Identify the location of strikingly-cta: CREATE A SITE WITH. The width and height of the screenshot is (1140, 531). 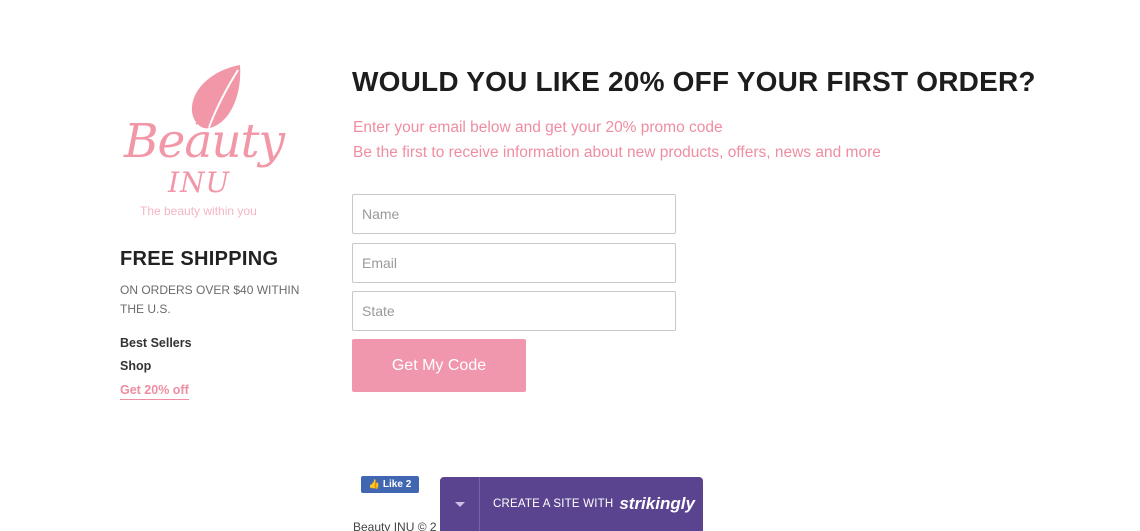
(553, 504).